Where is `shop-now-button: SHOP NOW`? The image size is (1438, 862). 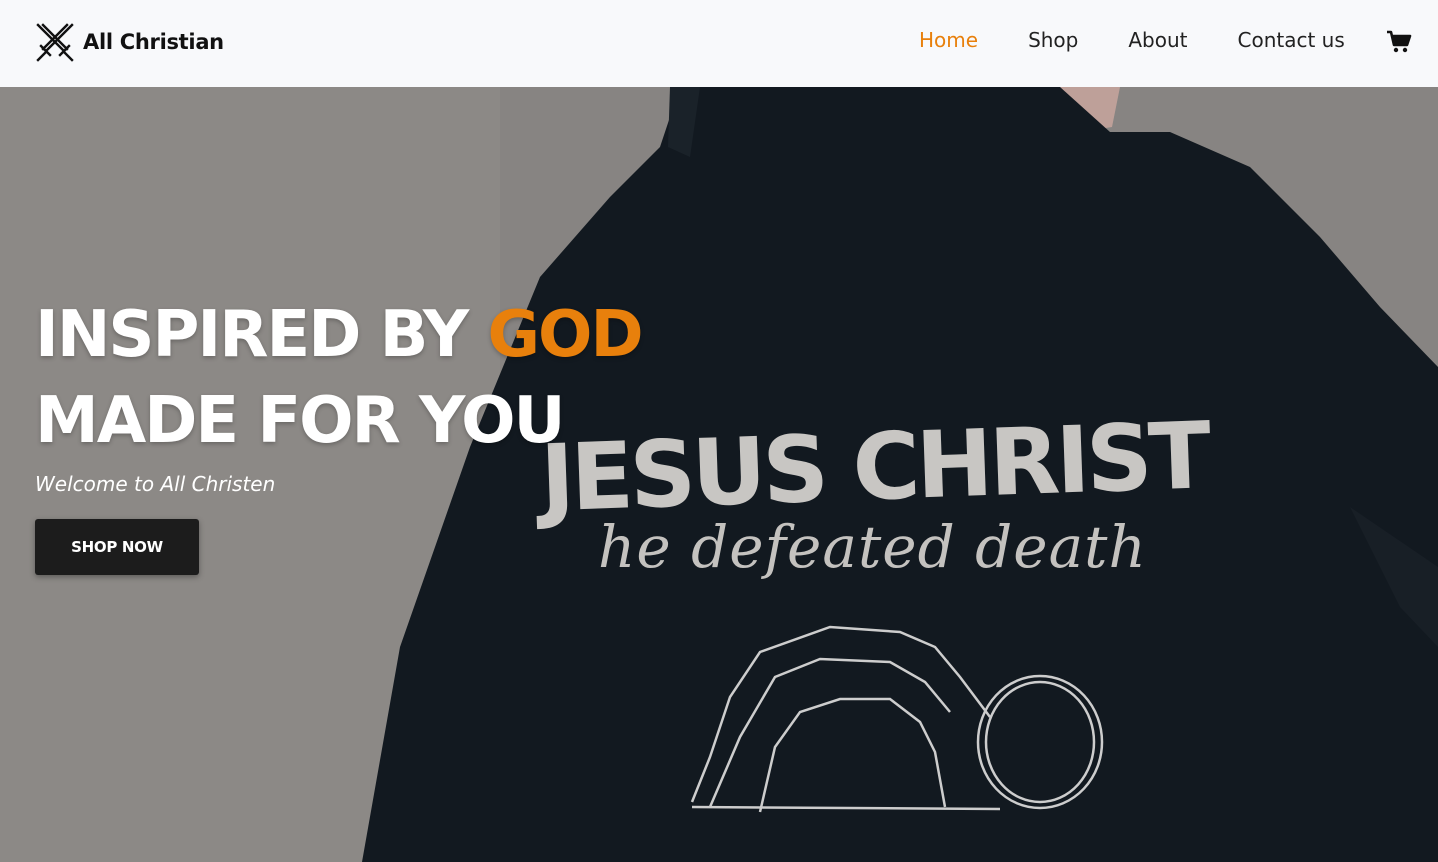 shop-now-button: SHOP NOW is located at coordinates (117, 547).